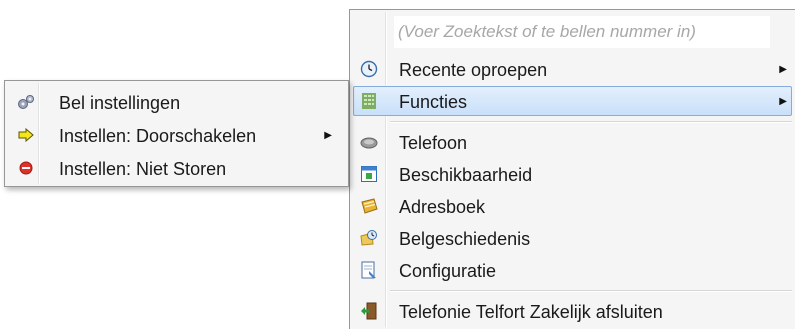 The image size is (795, 329). Describe the element at coordinates (369, 270) in the screenshot. I see `configuration-icon` at that location.